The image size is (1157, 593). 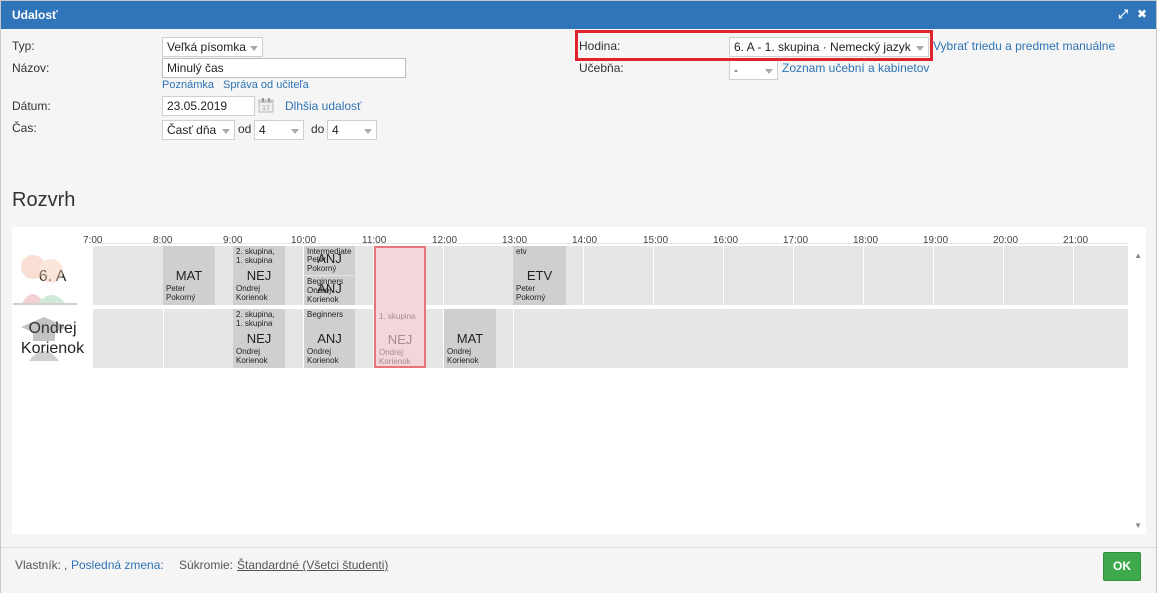 What do you see at coordinates (1122, 566) in the screenshot?
I see `ok-button: OK` at bounding box center [1122, 566].